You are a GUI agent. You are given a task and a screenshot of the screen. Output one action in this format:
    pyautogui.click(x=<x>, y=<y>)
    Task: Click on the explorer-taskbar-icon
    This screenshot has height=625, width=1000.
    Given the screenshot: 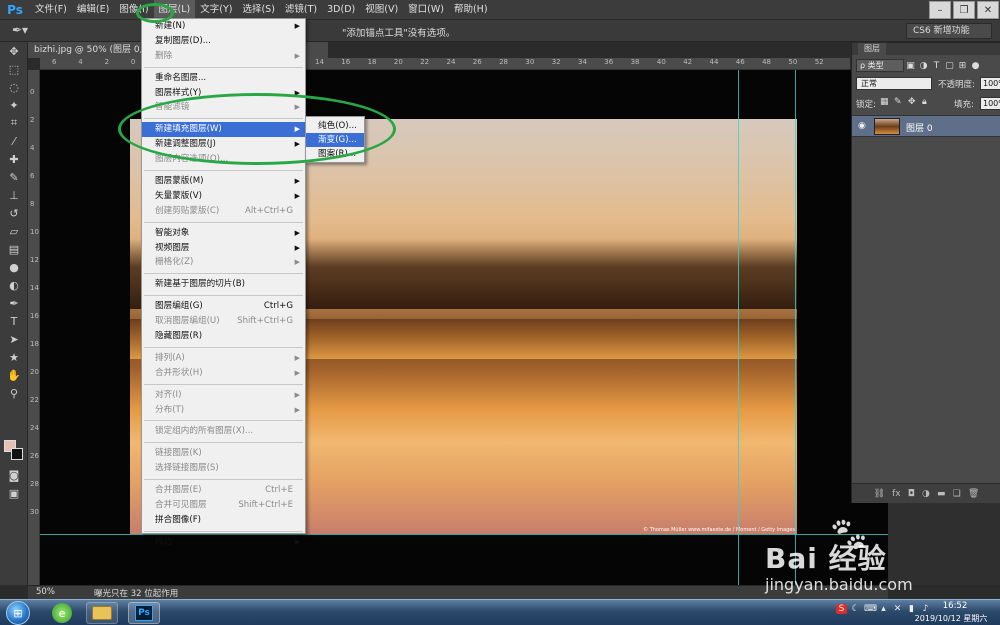 What is the action you would take?
    pyautogui.click(x=102, y=613)
    